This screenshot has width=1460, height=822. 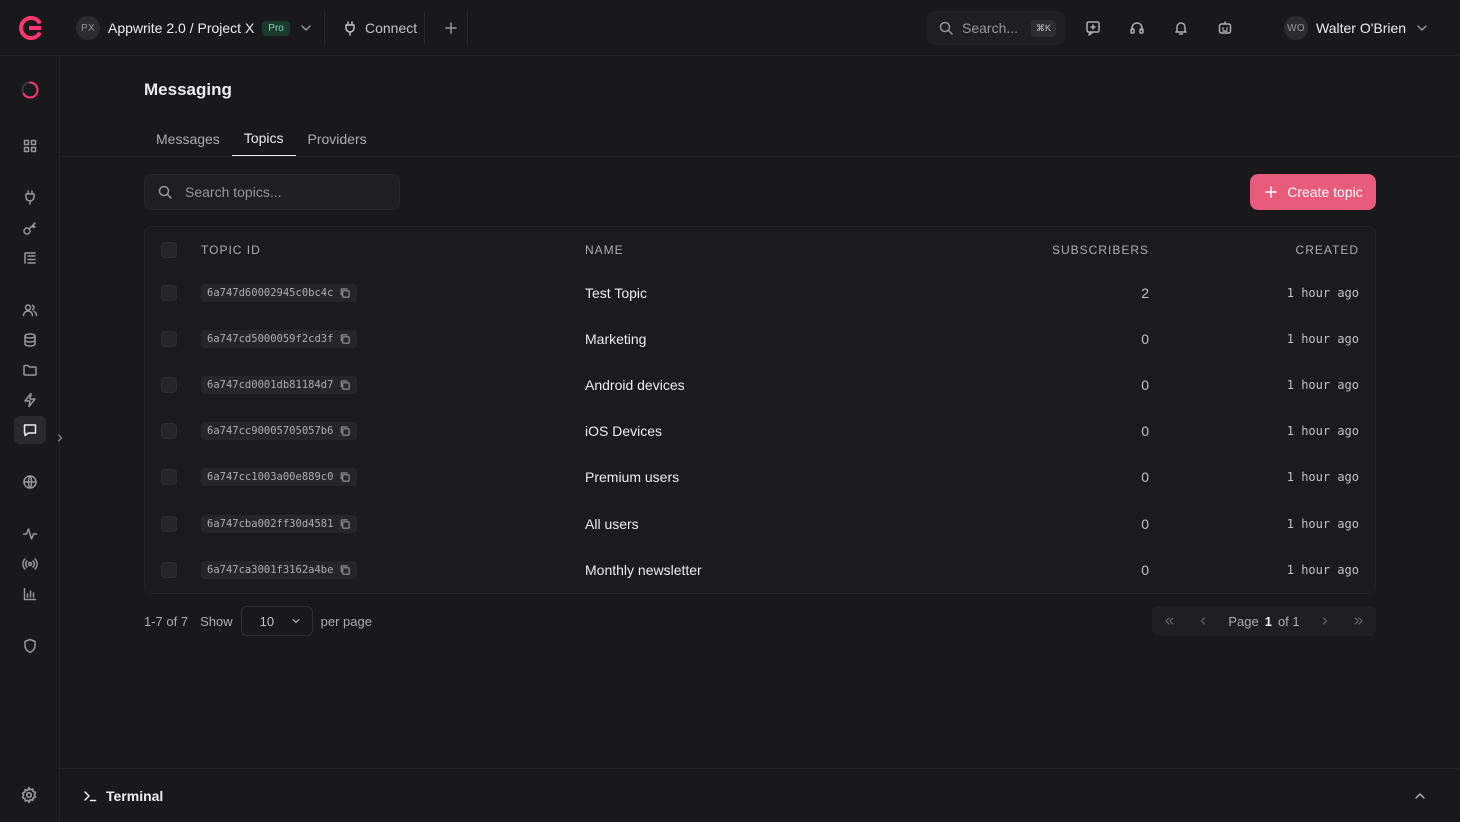 I want to click on table-header: TOPIC ID NAME SUBSCRIBERS CREATED, so click(x=760, y=250).